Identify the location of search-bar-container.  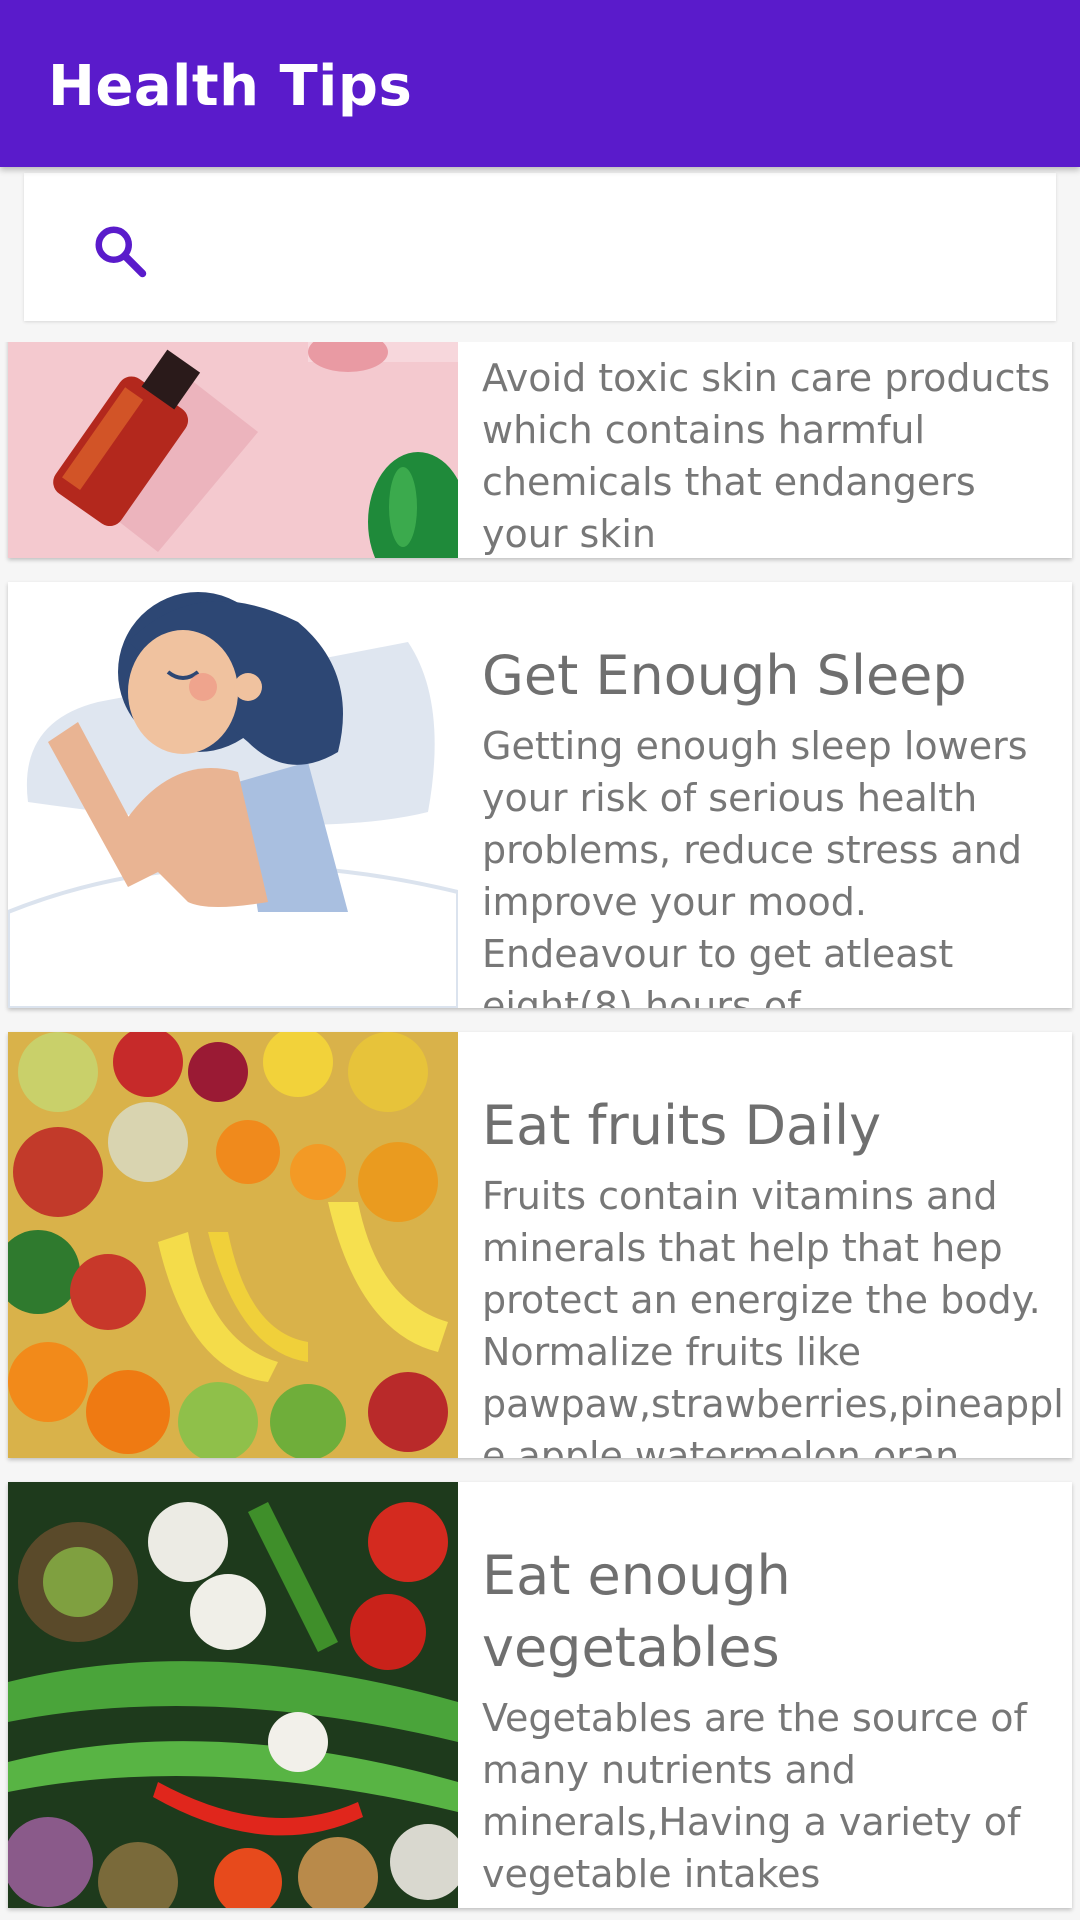
(540, 254).